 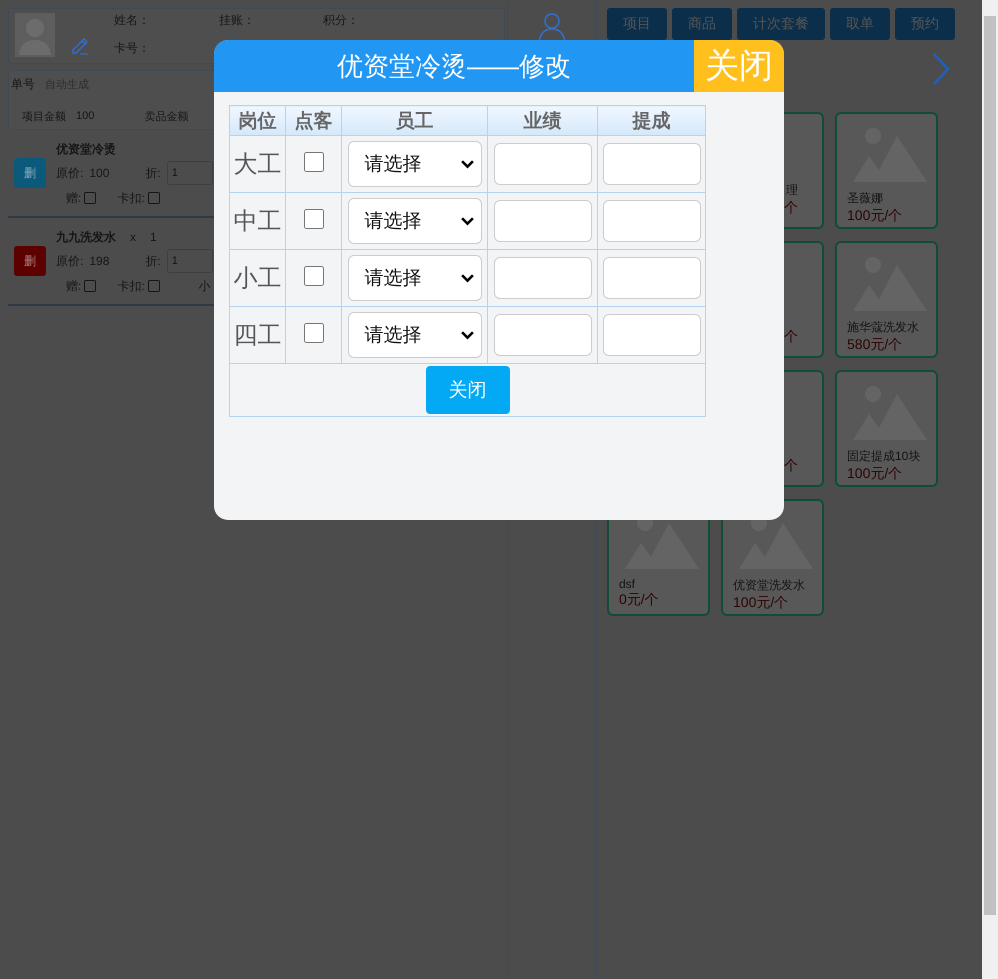 What do you see at coordinates (637, 24) in the screenshot?
I see `category-tab: 项目` at bounding box center [637, 24].